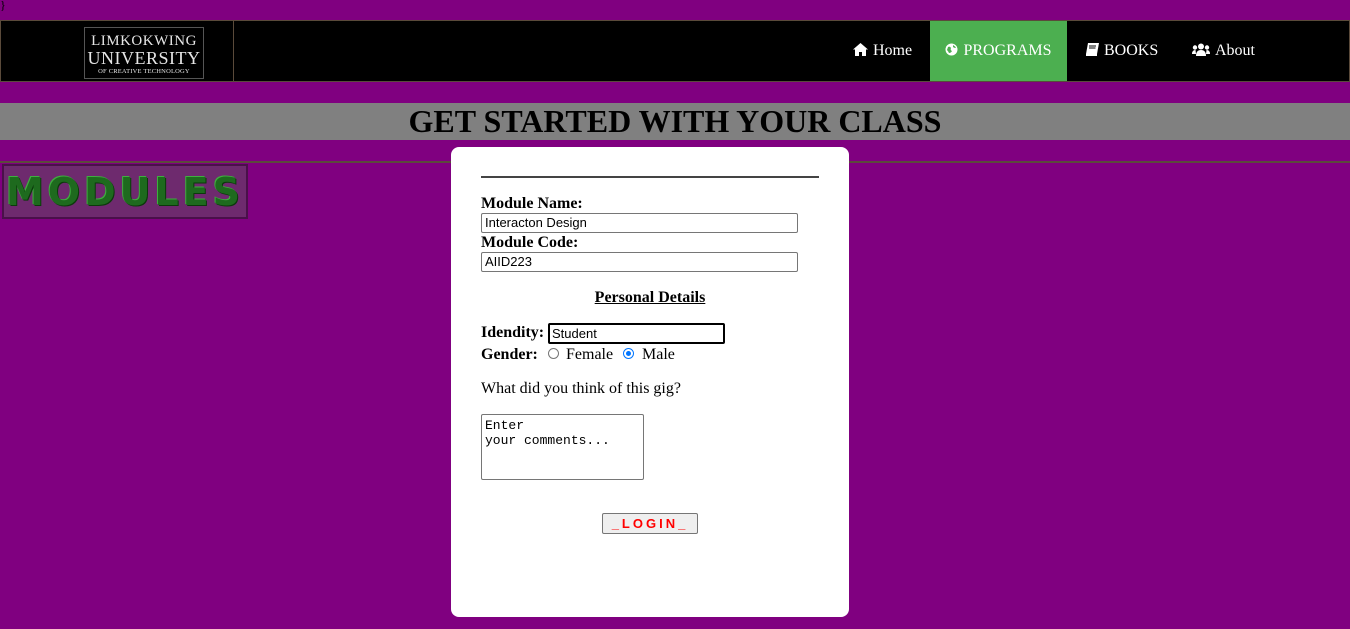 This screenshot has height=629, width=1350. I want to click on gender-female-label: Female, so click(590, 354).